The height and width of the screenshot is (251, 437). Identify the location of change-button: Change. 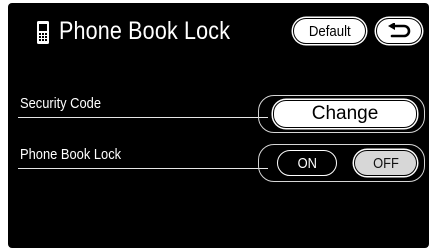
(345, 114).